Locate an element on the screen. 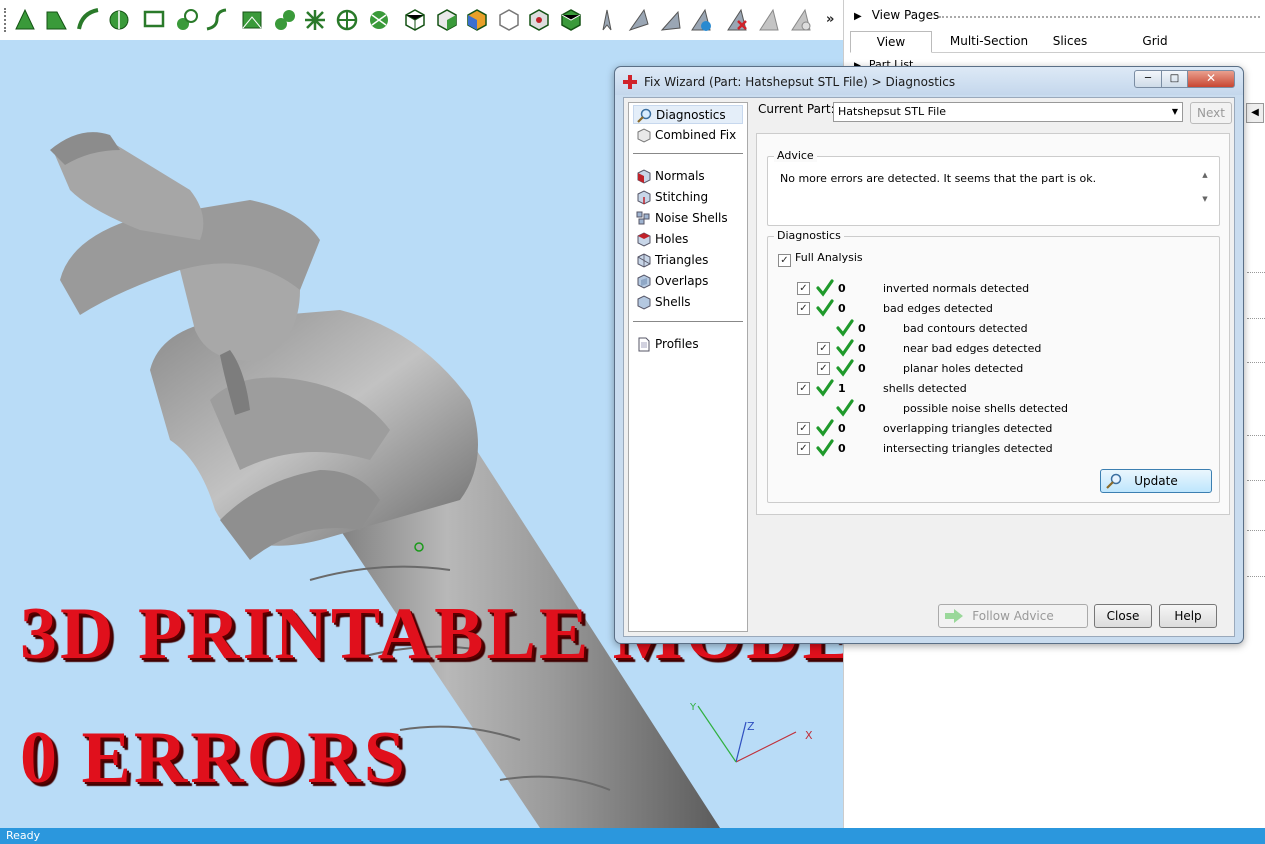 Image resolution: width=1265 pixels, height=844 pixels. magnifier-icon is located at coordinates (1114, 481).